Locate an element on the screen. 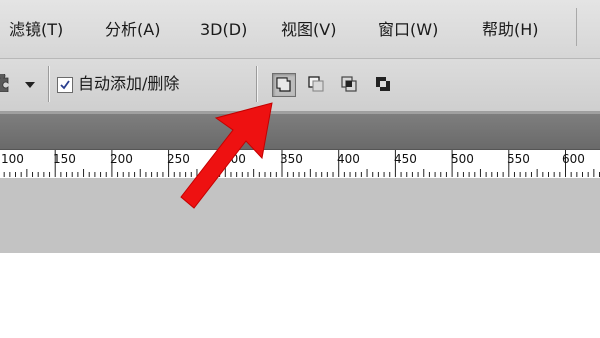  auto-add-delete-checkbox is located at coordinates (65, 85).